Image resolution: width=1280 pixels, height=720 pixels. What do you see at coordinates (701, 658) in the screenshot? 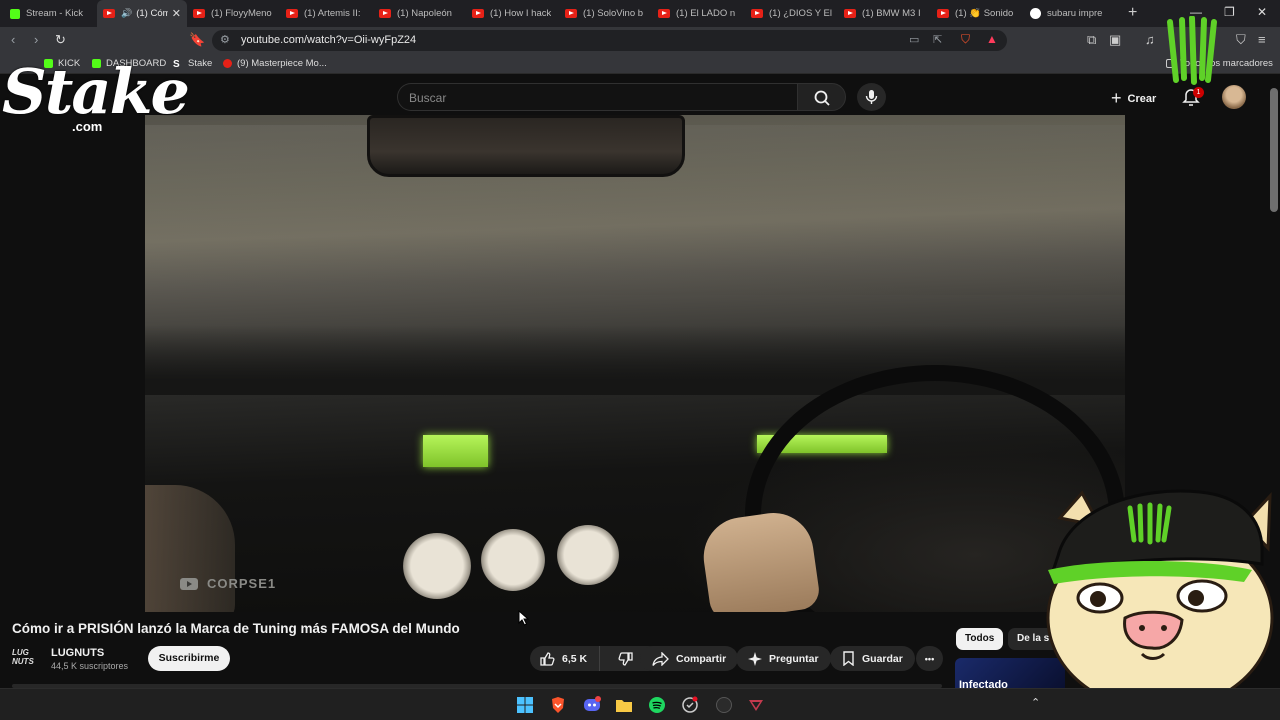
I see `share-label: Compartir` at bounding box center [701, 658].